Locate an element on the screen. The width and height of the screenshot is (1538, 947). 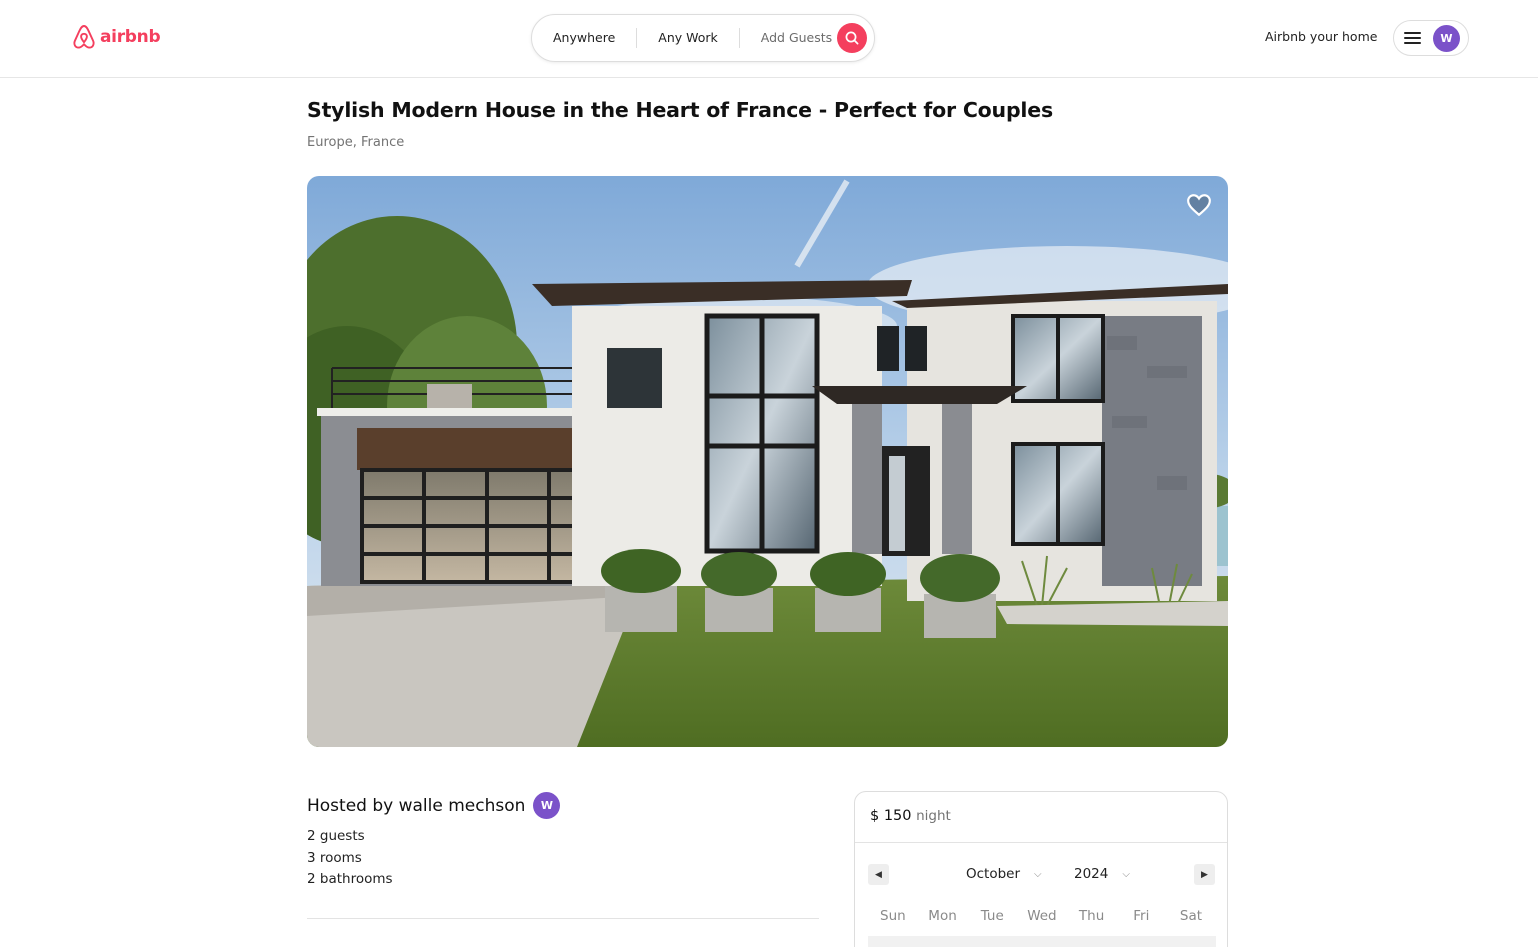
price-row: $ 150 night is located at coordinates (1041, 817).